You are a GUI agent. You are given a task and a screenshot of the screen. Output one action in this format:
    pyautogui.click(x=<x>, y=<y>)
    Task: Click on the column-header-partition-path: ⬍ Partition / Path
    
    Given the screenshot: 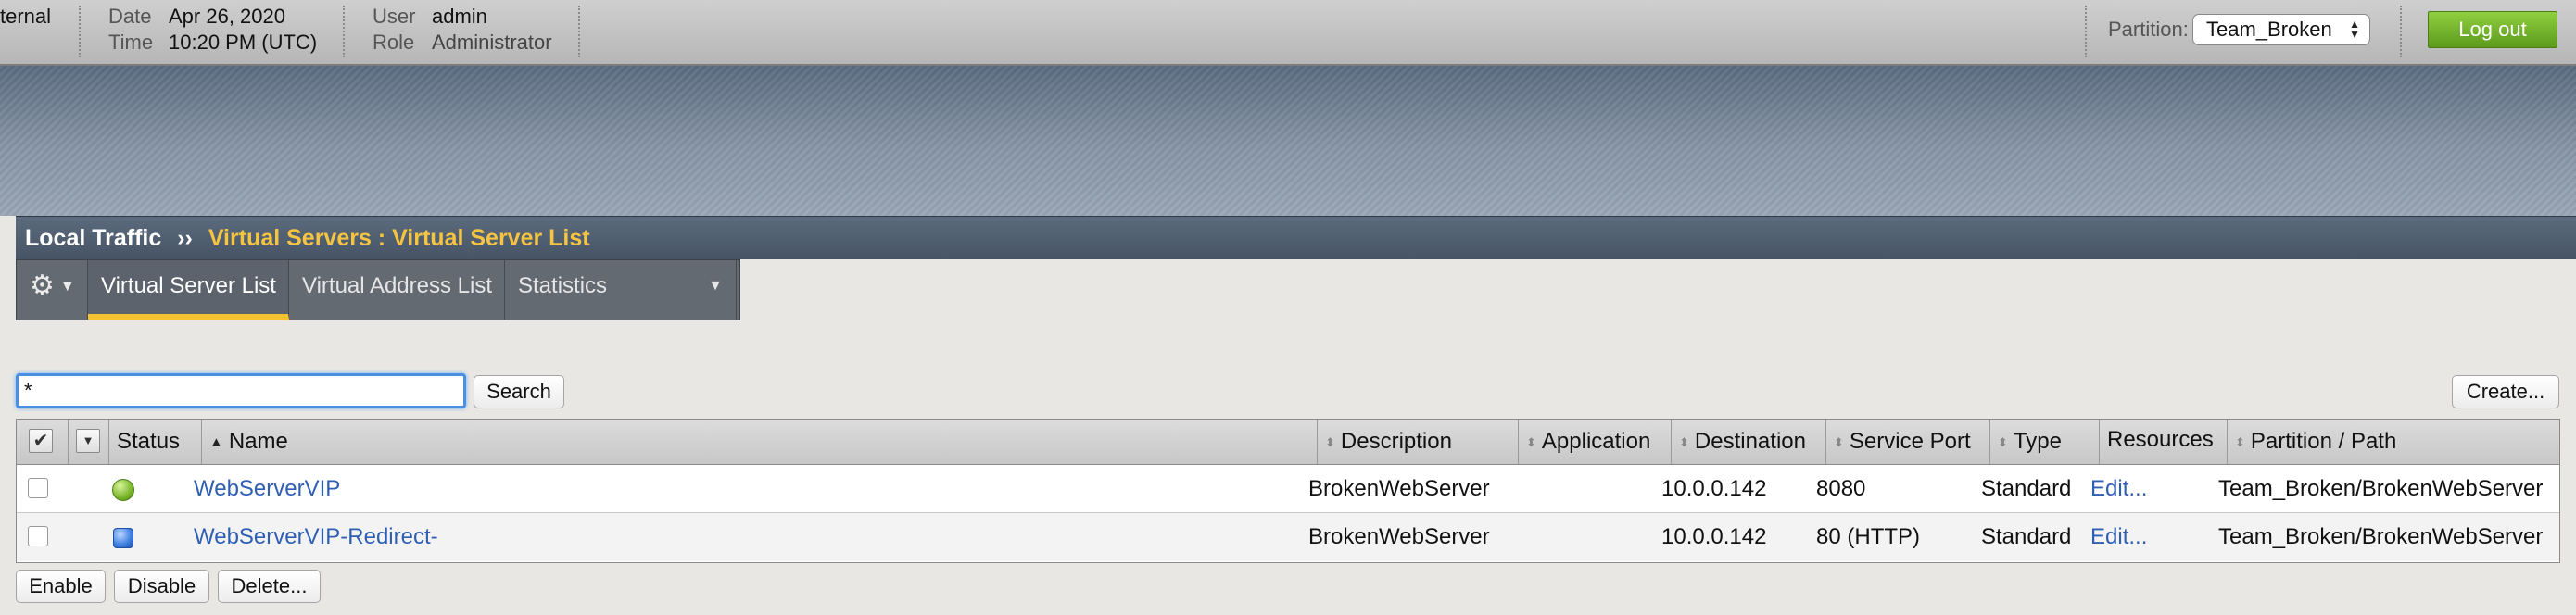 What is the action you would take?
    pyautogui.click(x=2395, y=442)
    